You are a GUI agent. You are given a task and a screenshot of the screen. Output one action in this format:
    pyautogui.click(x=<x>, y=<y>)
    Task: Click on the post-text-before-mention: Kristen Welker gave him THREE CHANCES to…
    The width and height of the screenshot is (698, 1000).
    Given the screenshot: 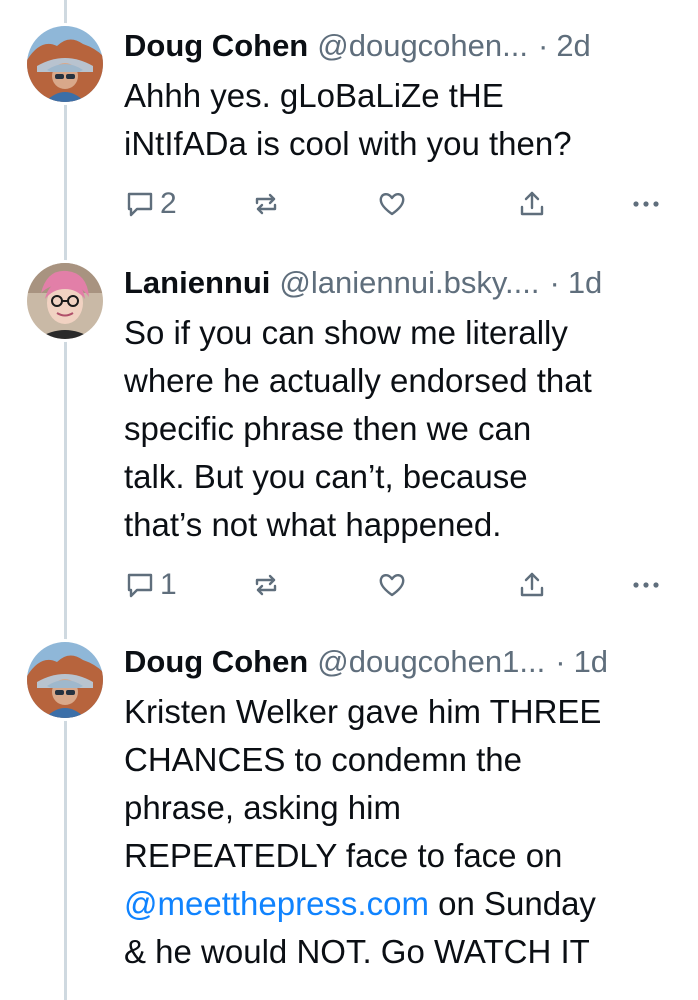 What is the action you would take?
    pyautogui.click(x=363, y=783)
    